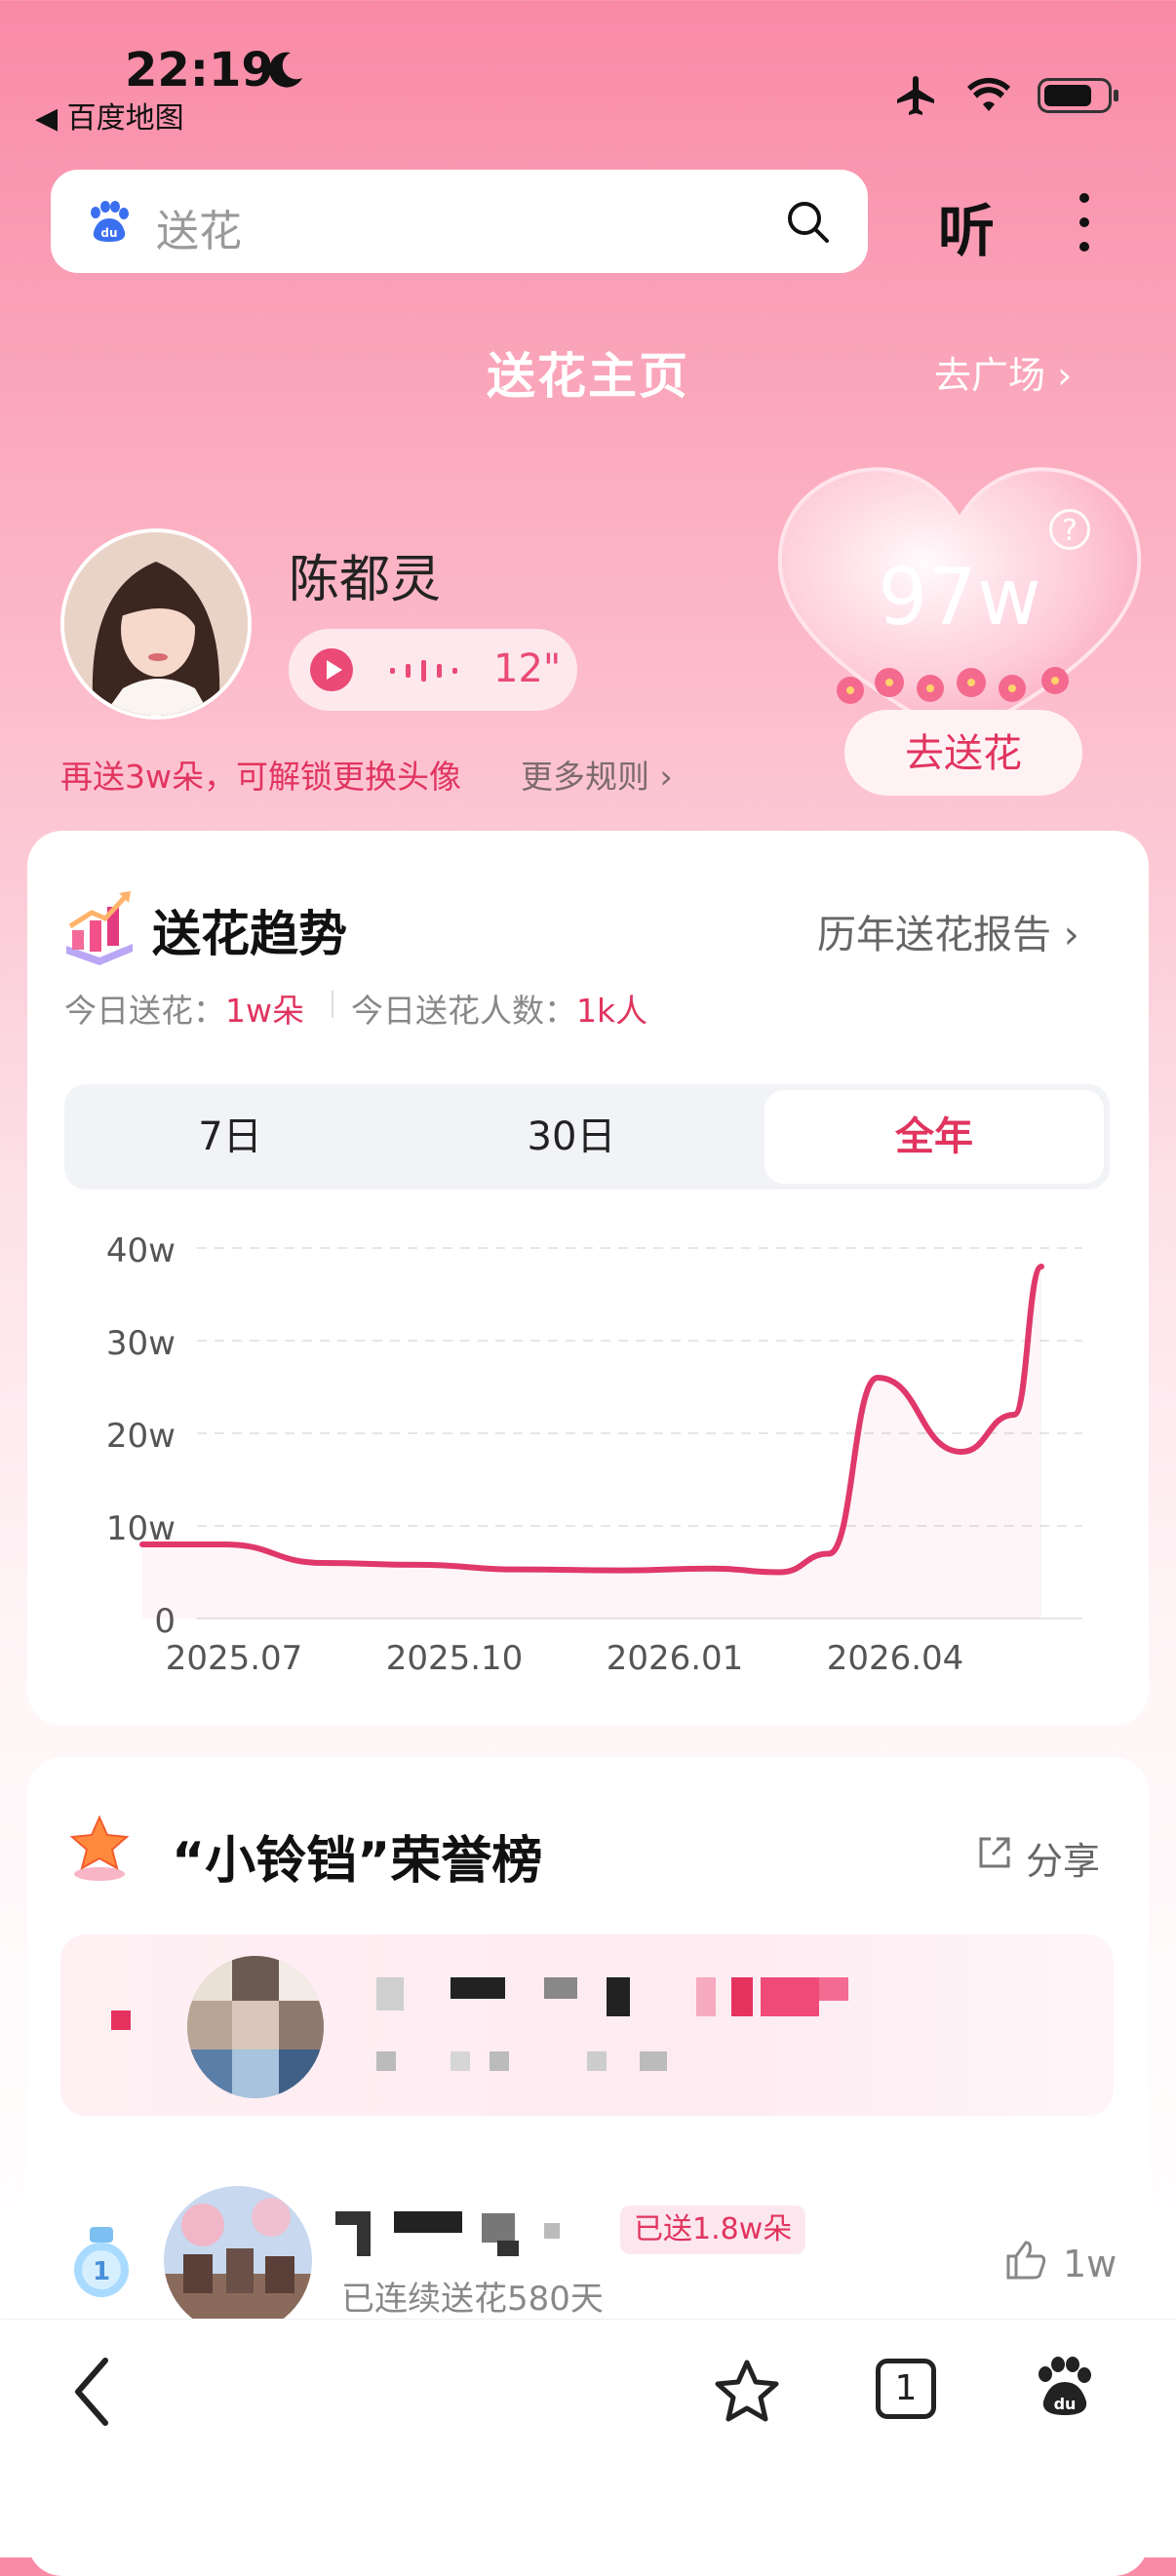 This screenshot has width=1176, height=2576. Describe the element at coordinates (365, 580) in the screenshot. I see `star-name: 陈都灵` at that location.